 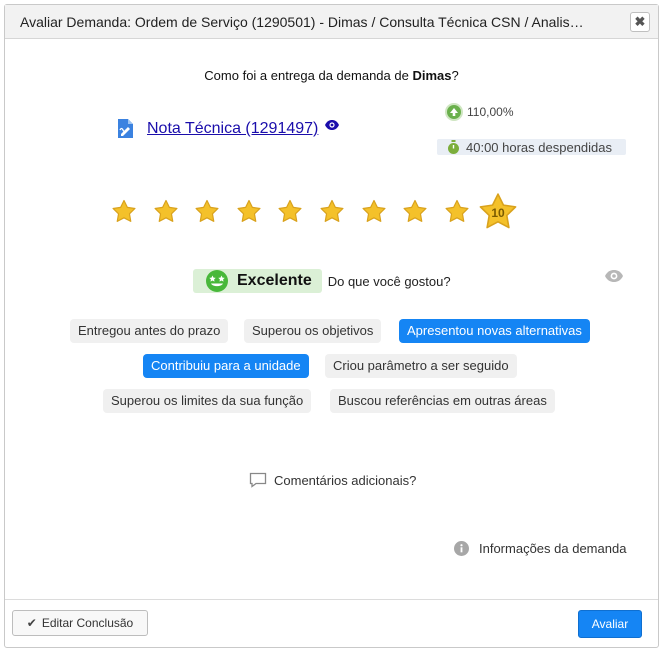 I want to click on percent-value: 110,00%, so click(x=490, y=112).